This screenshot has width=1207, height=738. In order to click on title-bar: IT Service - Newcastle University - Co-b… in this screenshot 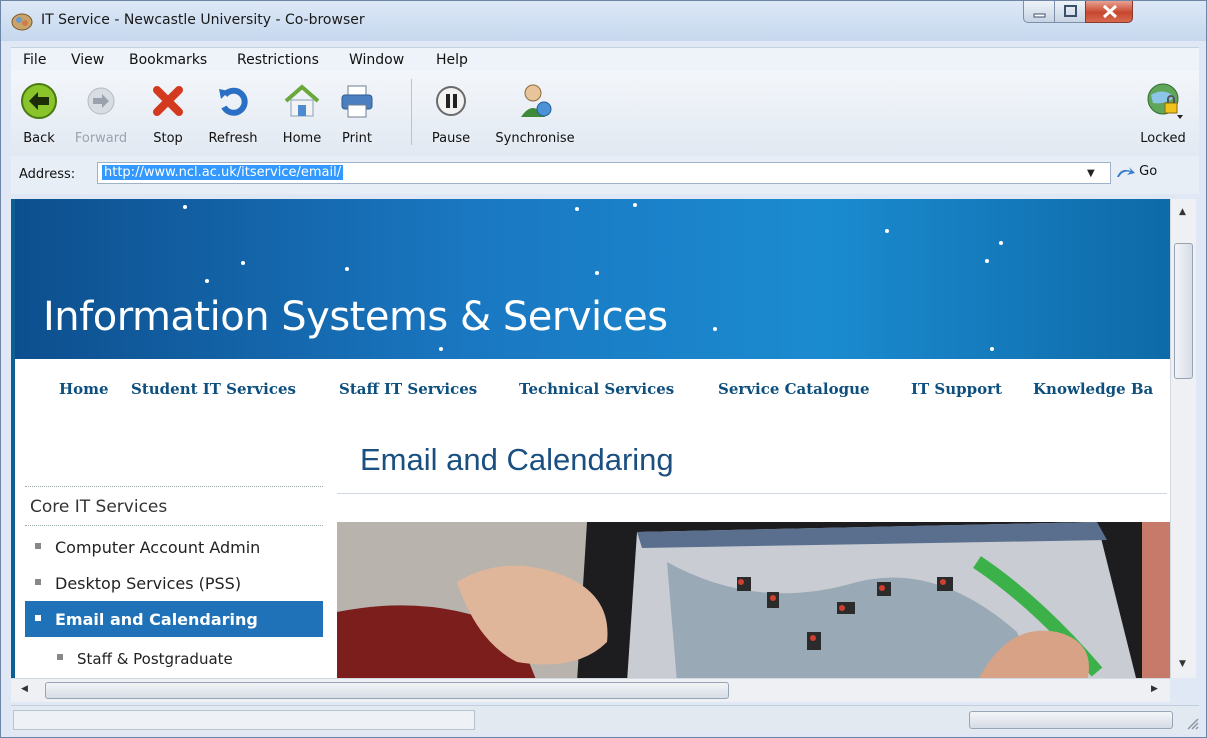, I will do `click(603, 21)`.